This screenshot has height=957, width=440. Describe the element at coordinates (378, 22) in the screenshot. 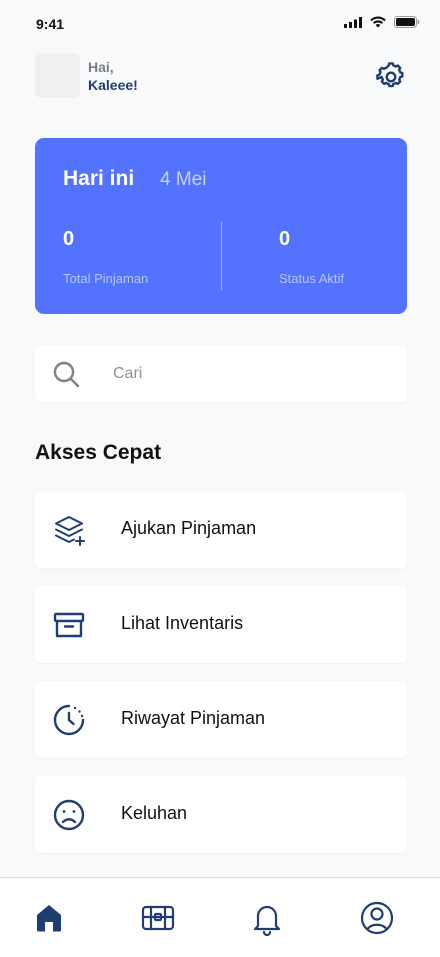

I see `wifi-icon` at that location.